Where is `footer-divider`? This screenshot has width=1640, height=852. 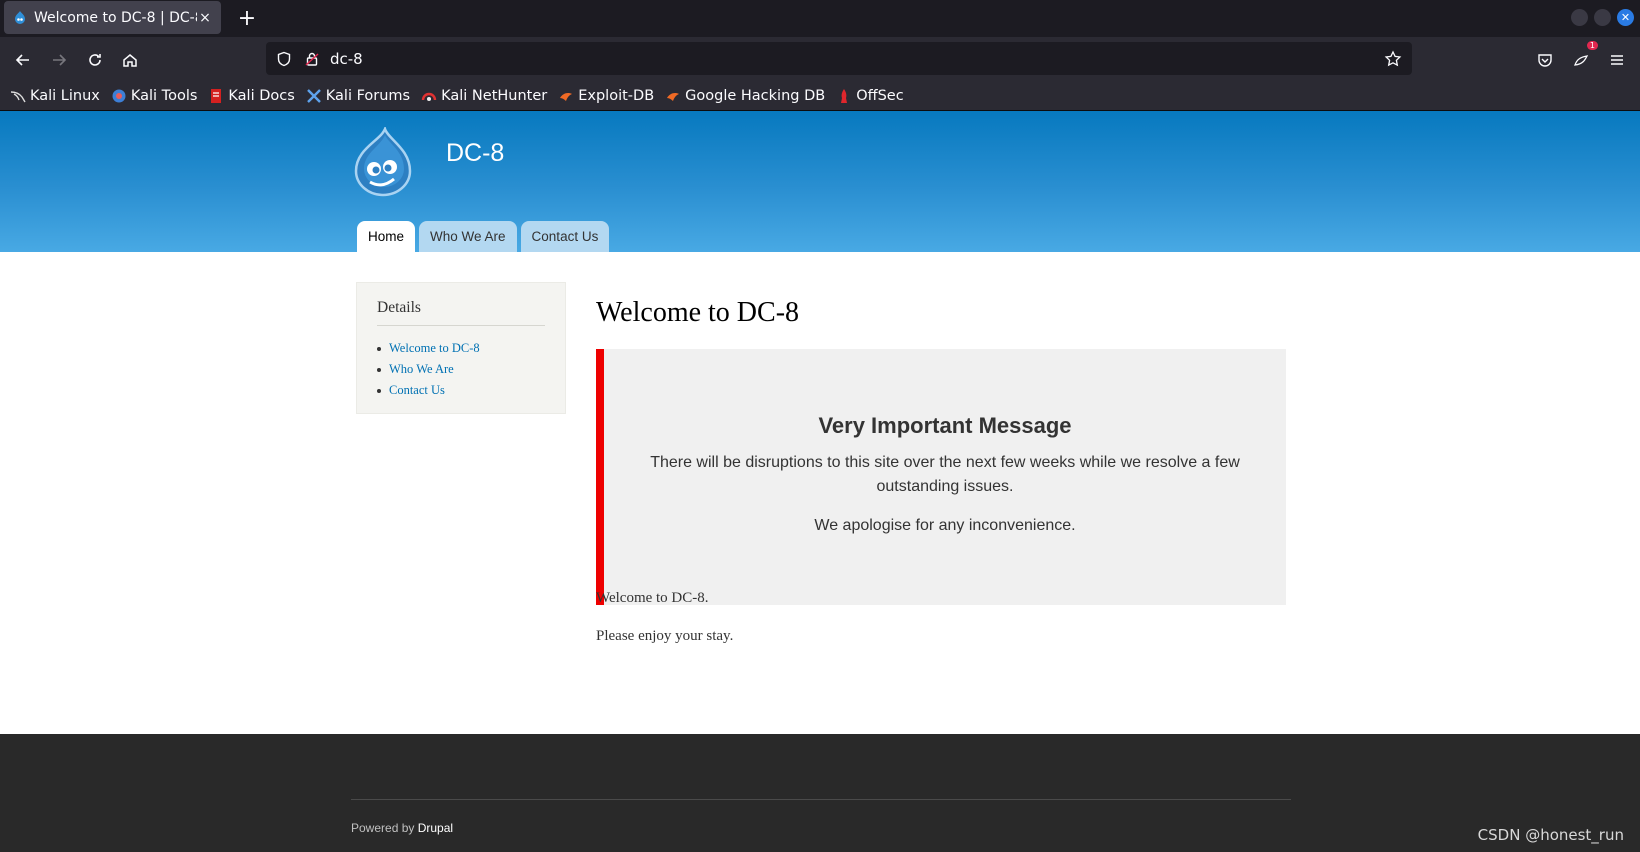
footer-divider is located at coordinates (821, 799).